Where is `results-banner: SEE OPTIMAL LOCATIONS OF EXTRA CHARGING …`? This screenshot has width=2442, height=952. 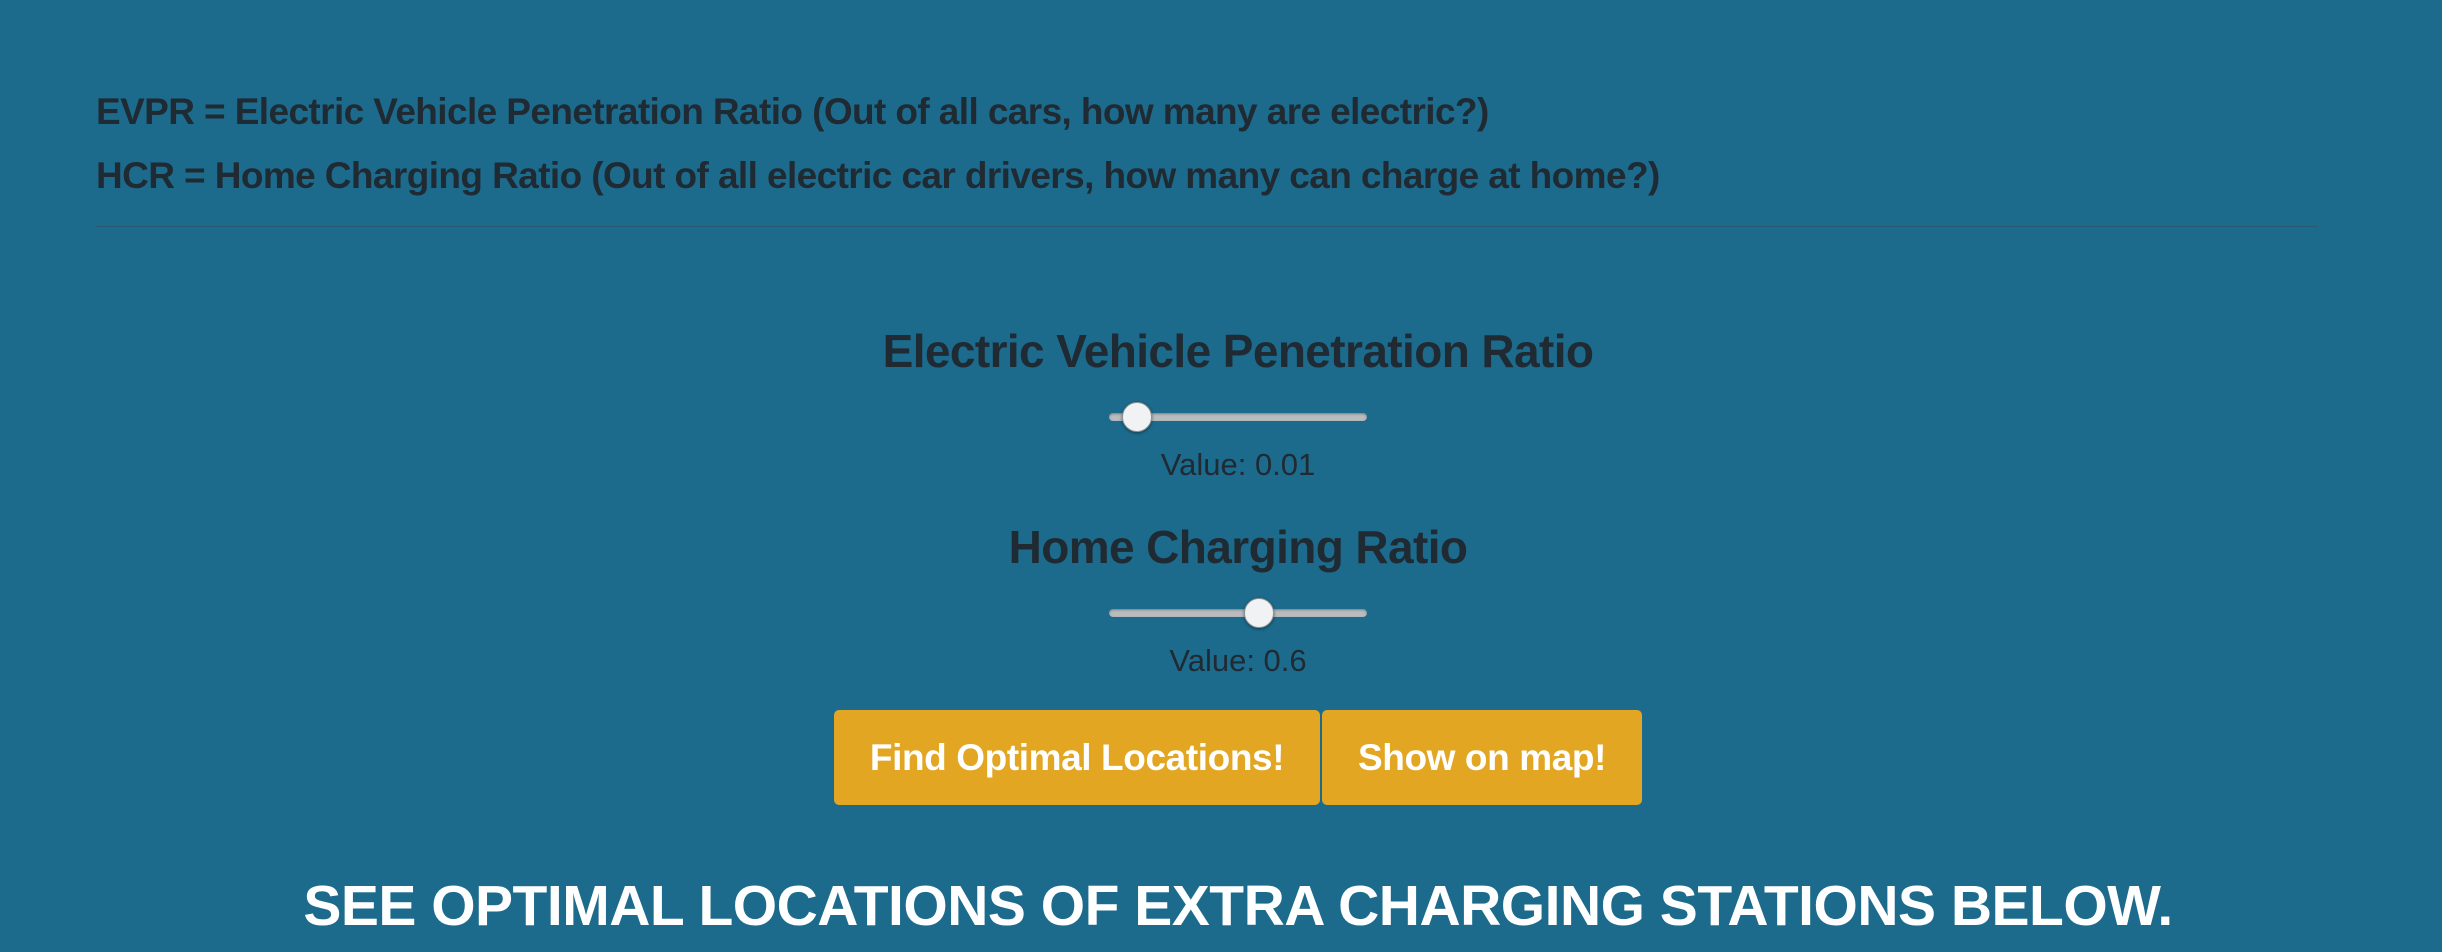
results-banner: SEE OPTIMAL LOCATIONS OF EXTRA CHARGING … is located at coordinates (1238, 906).